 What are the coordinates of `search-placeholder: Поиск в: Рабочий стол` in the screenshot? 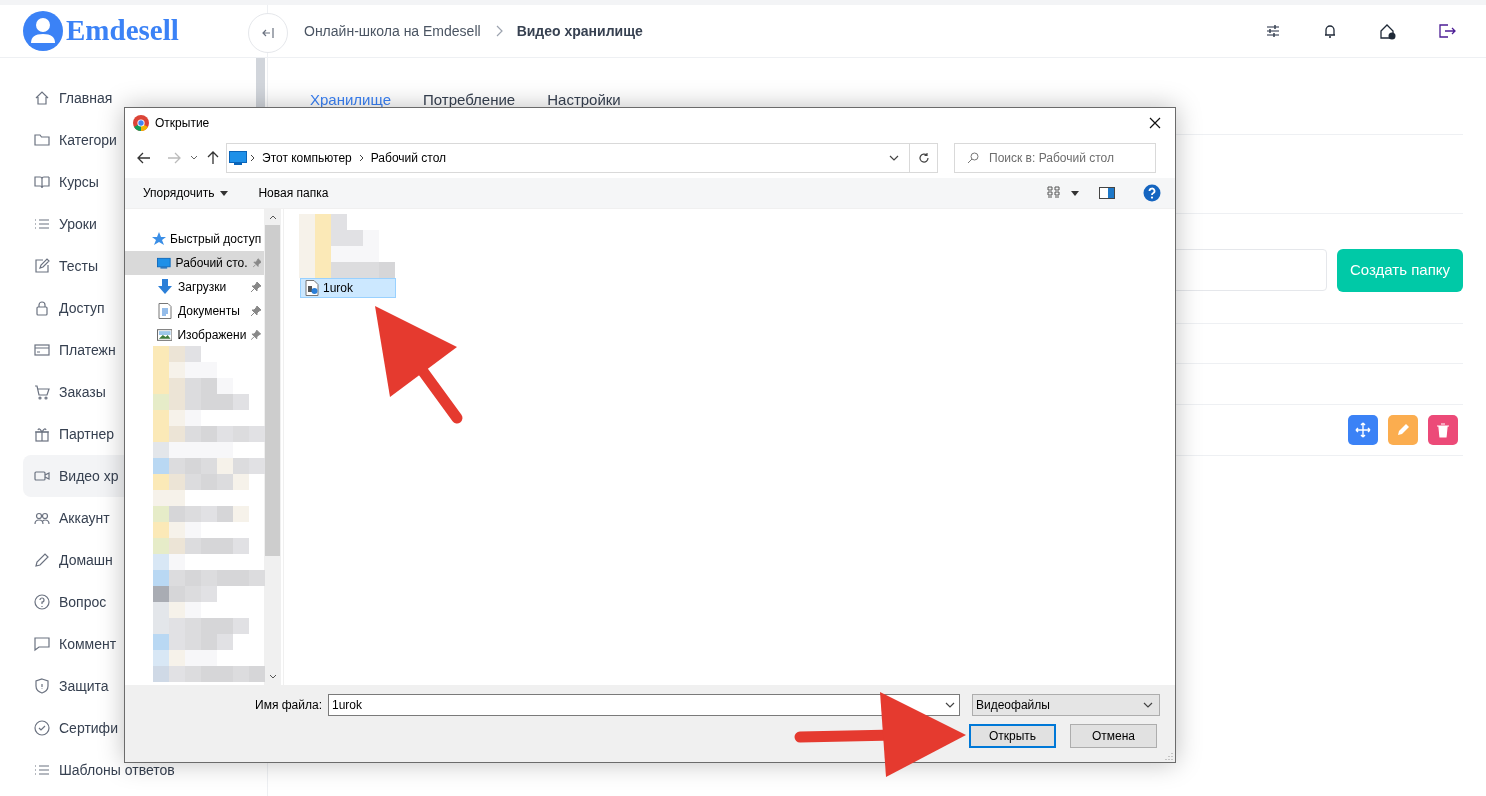 It's located at (1051, 158).